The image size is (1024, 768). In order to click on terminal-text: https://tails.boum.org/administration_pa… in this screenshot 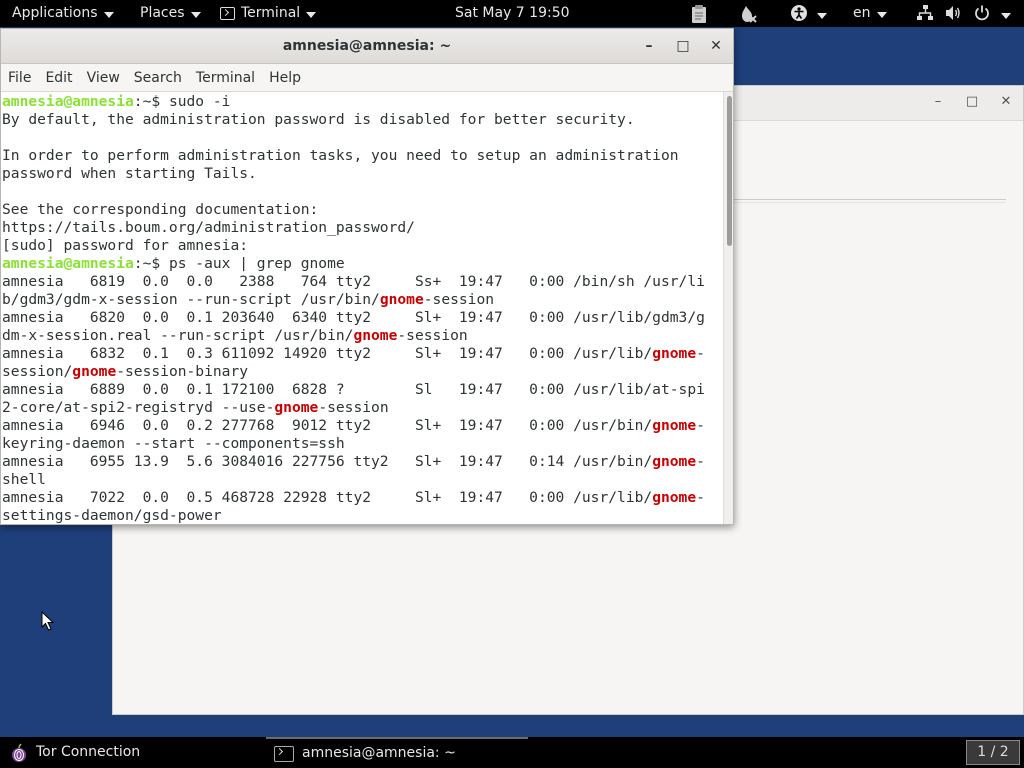, I will do `click(208, 227)`.